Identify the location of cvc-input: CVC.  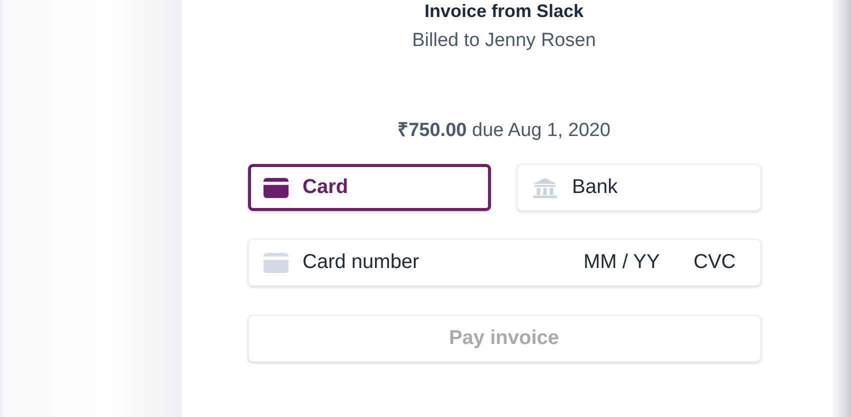
(720, 262).